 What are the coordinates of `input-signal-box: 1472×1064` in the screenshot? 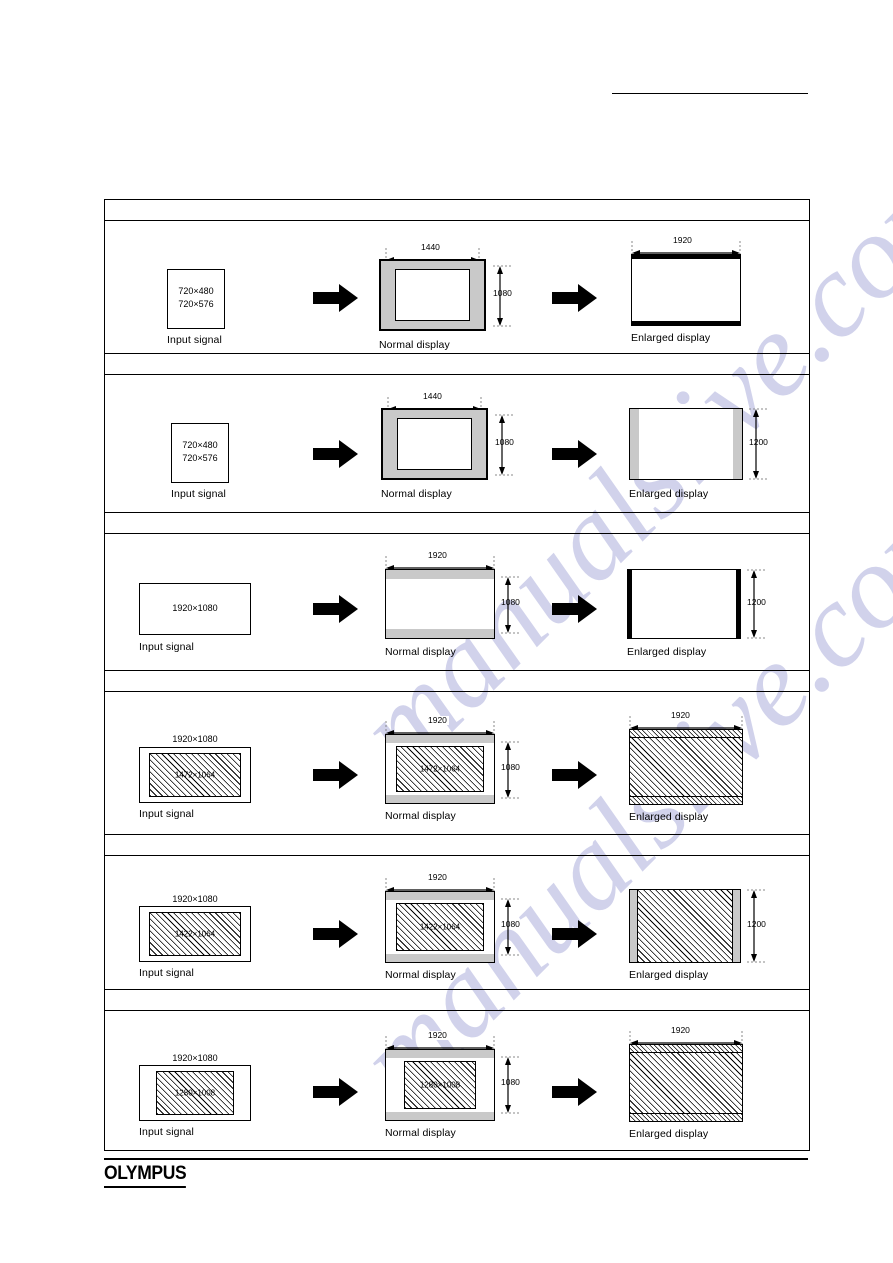 It's located at (195, 775).